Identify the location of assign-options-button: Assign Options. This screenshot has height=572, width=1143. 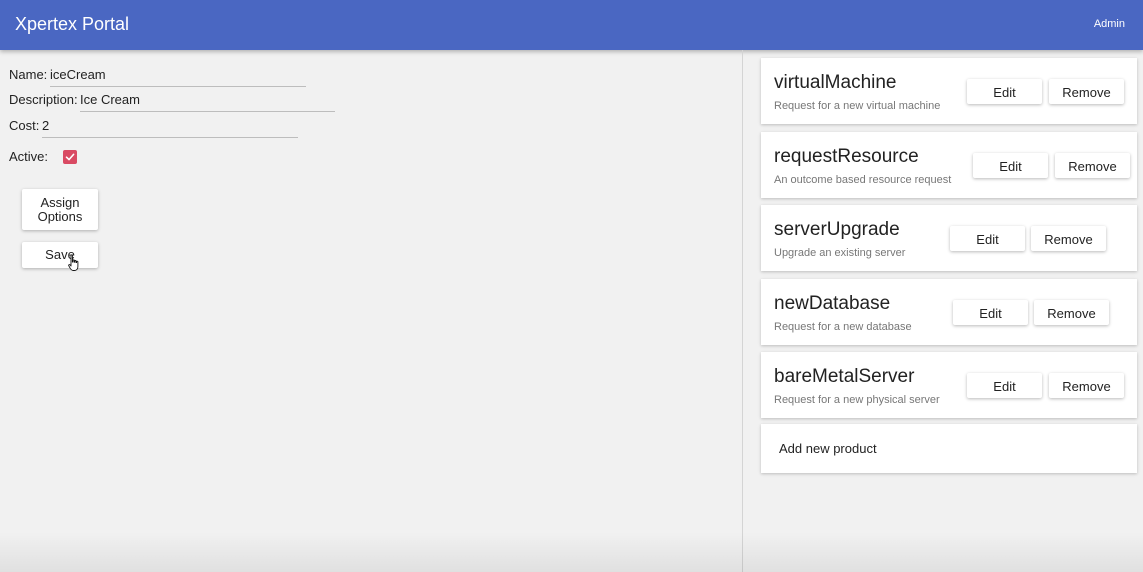
(60, 209).